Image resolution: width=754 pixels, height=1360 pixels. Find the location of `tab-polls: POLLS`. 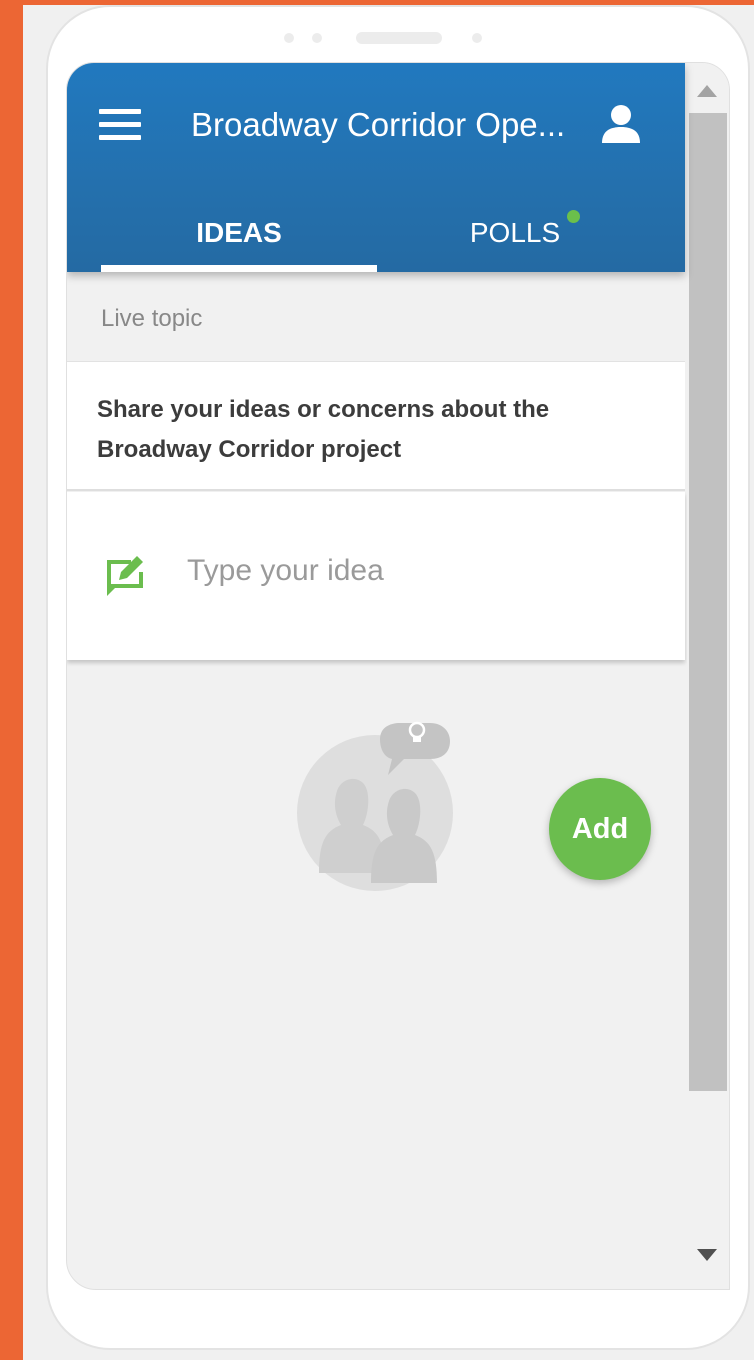

tab-polls: POLLS is located at coordinates (515, 233).